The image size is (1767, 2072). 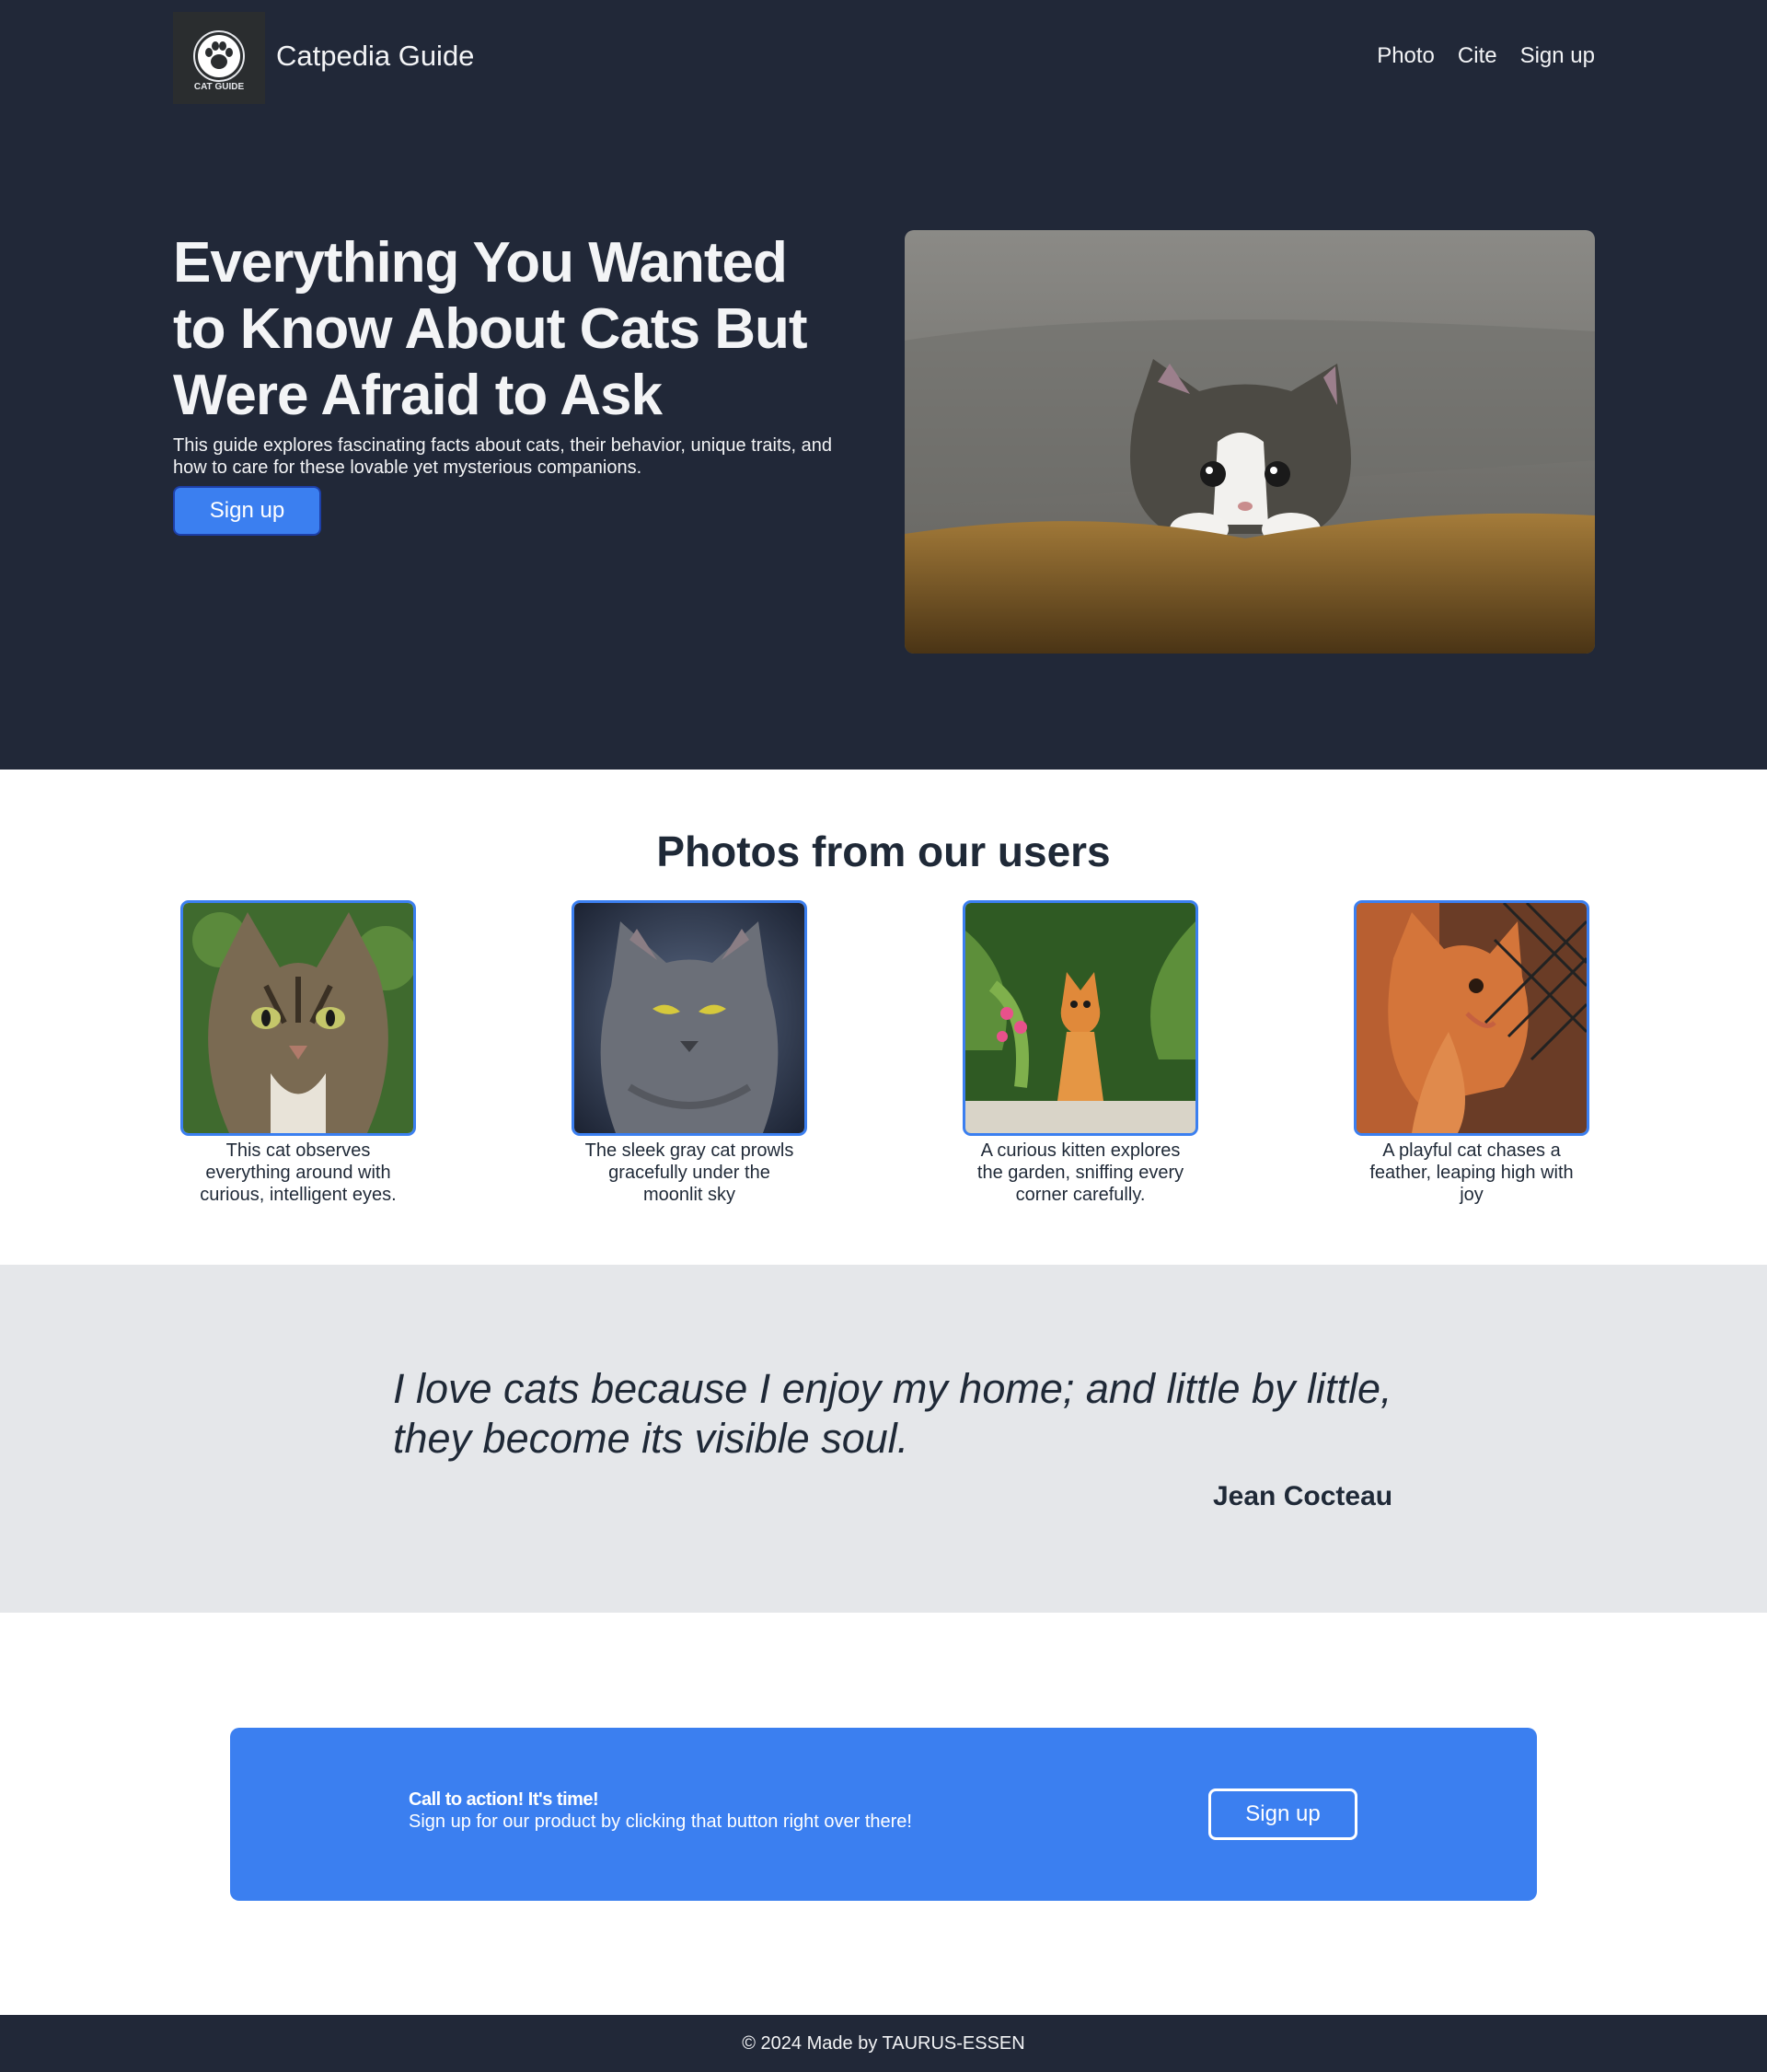 I want to click on cta-signup-button: Sign up, so click(x=1282, y=1814).